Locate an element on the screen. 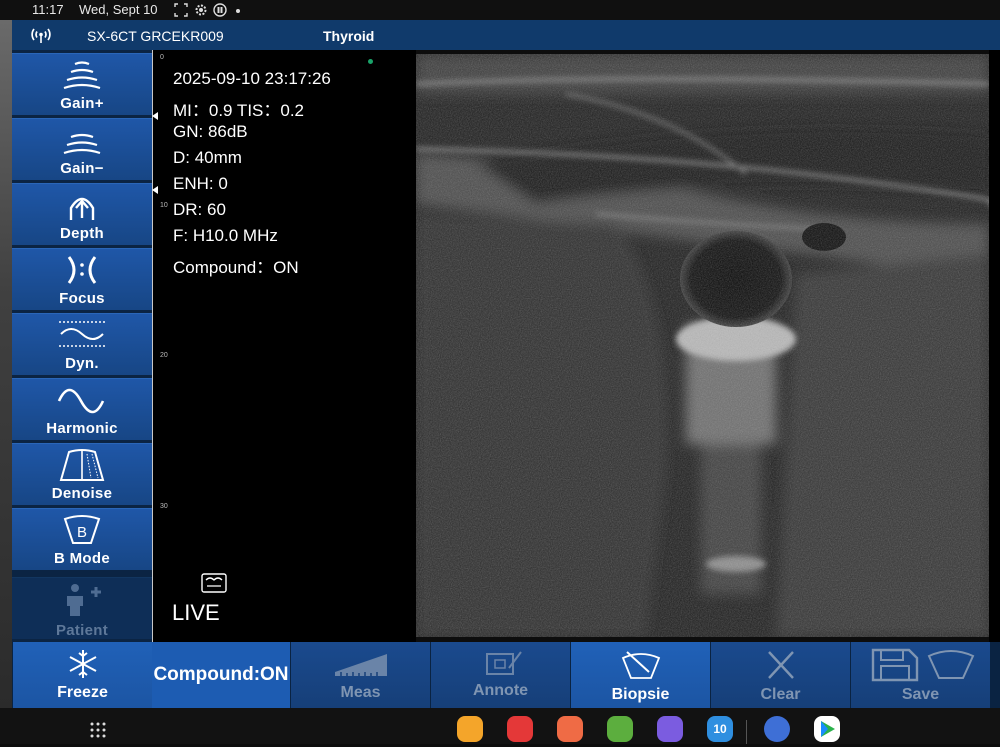 The height and width of the screenshot is (747, 1000). compound-toggle: Compound:ON is located at coordinates (221, 675).